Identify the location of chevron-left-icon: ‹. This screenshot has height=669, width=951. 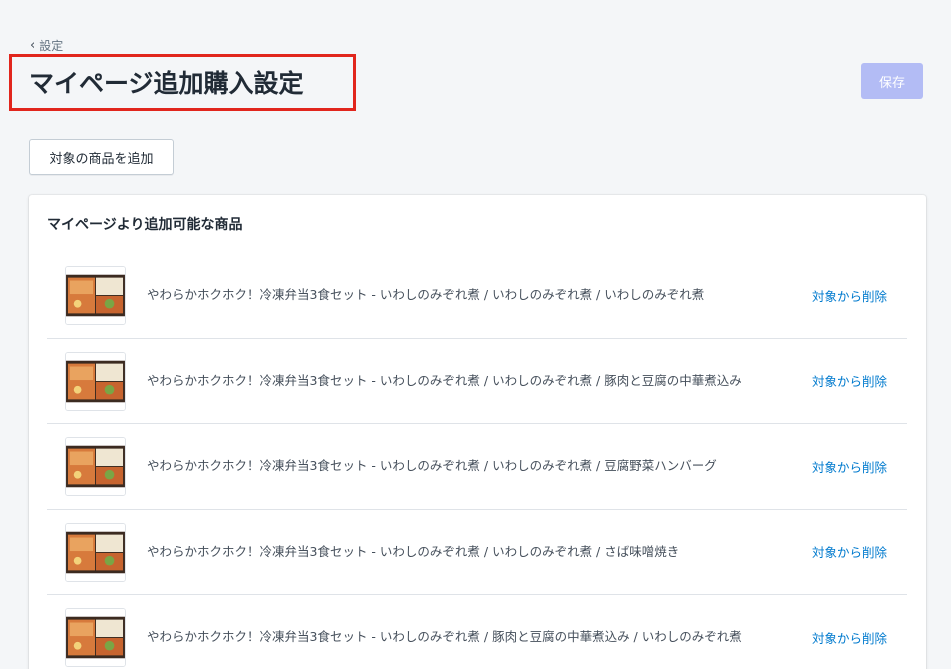
(33, 45).